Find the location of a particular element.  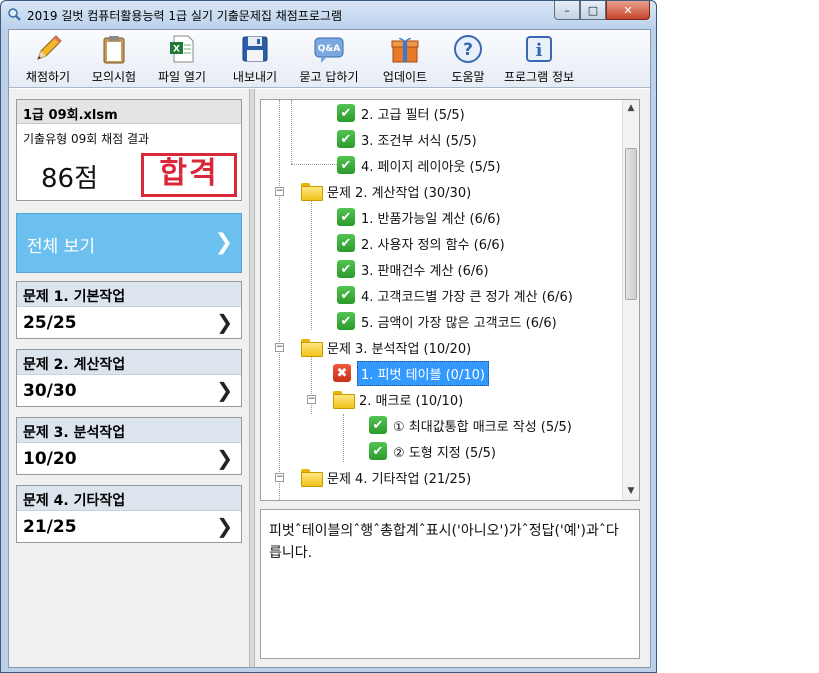

help-button: ? 도움말 is located at coordinates (468, 60).